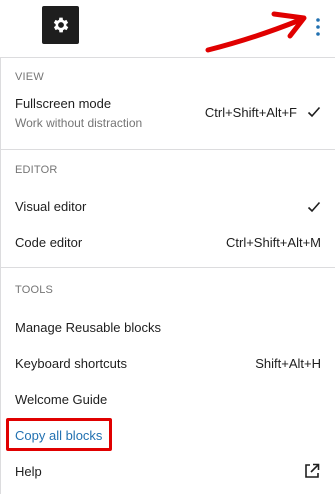 The height and width of the screenshot is (494, 335). I want to click on menu-item-label: Help, so click(28, 471).